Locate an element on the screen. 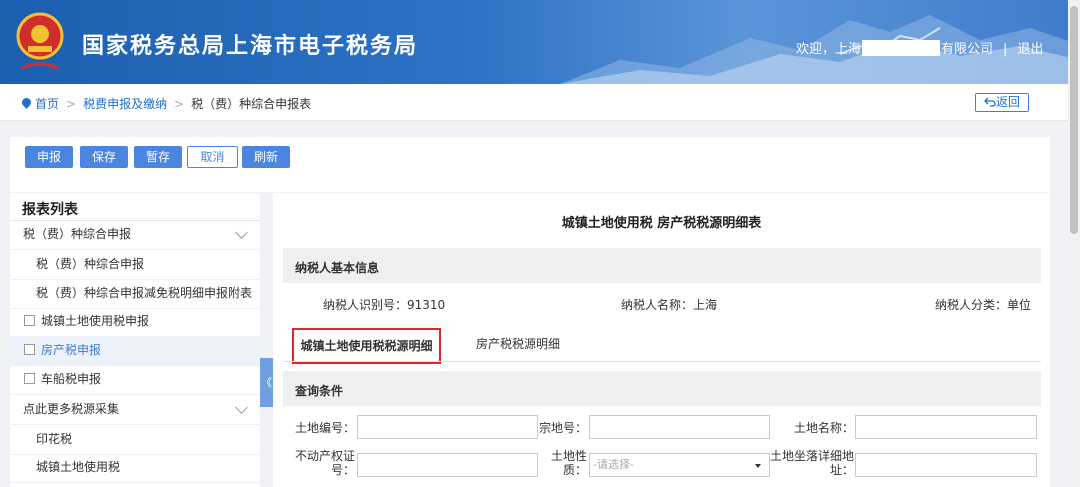 The image size is (1080, 487). basic-info-section-header: 纳税人基本信息 is located at coordinates (662, 265).